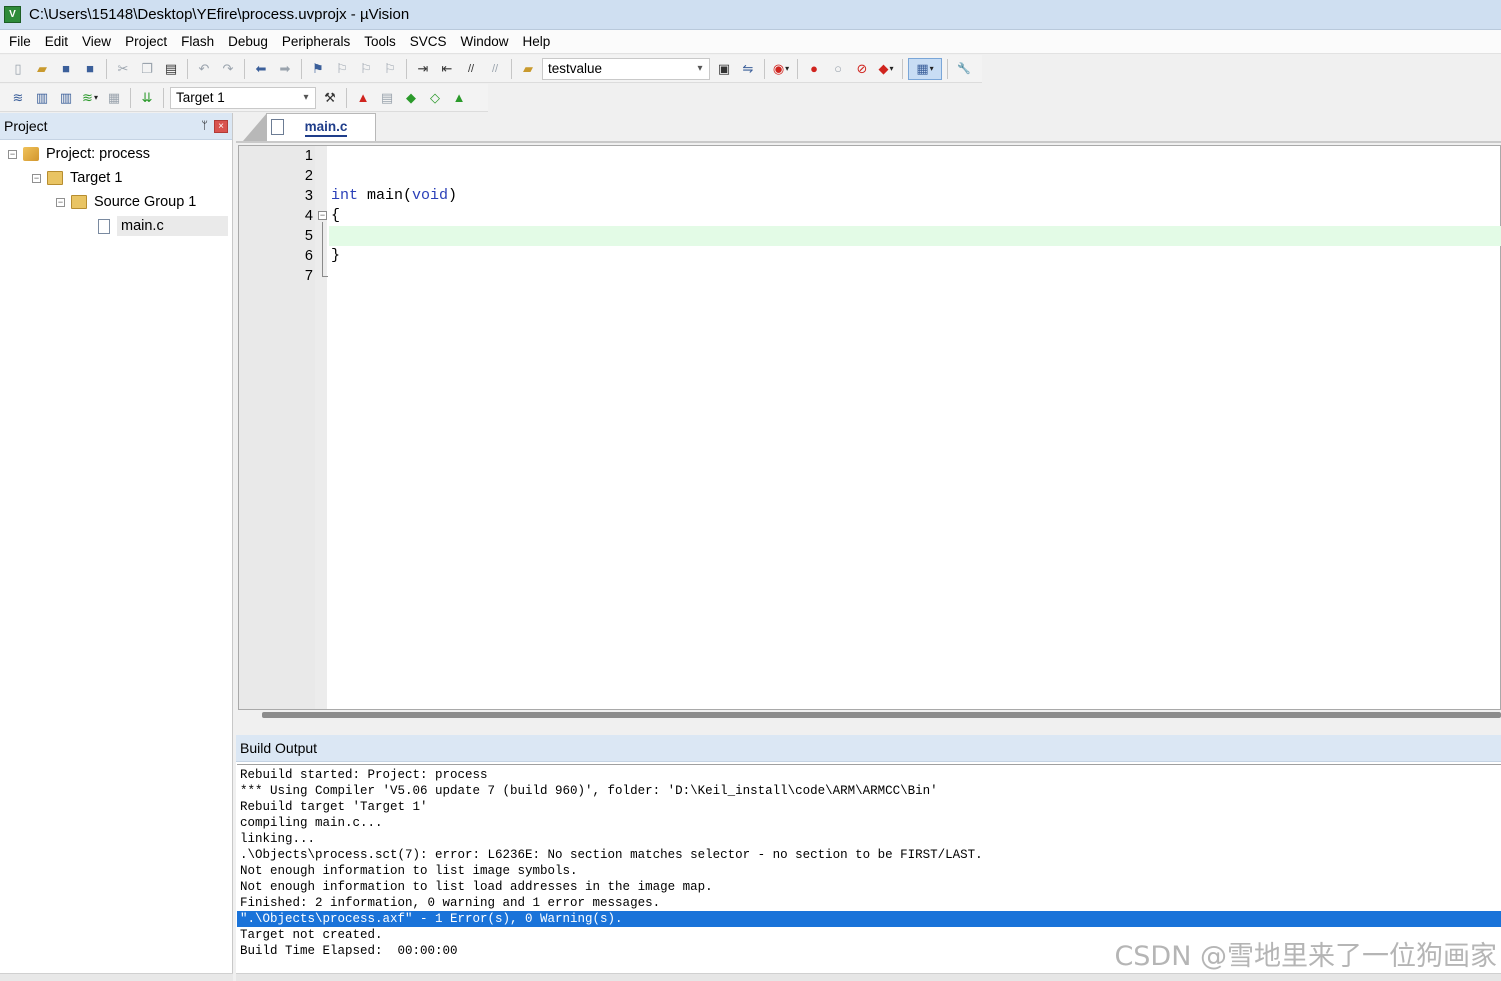 The width and height of the screenshot is (1501, 981). I want to click on rebuild-icon: ▥, so click(66, 98).